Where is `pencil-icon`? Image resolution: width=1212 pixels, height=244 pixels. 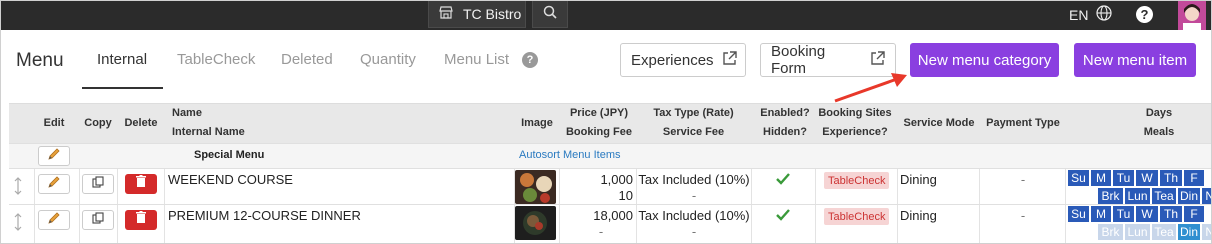
pencil-icon is located at coordinates (54, 156).